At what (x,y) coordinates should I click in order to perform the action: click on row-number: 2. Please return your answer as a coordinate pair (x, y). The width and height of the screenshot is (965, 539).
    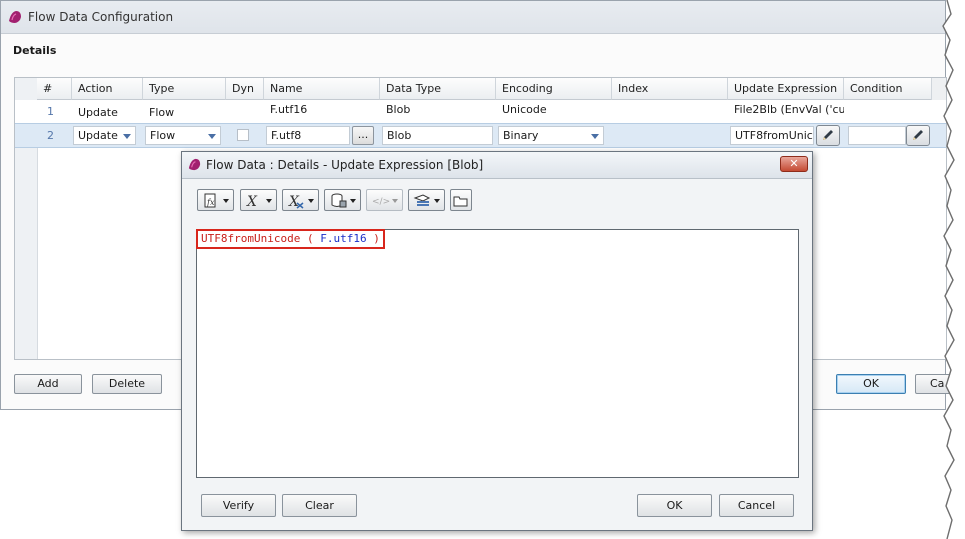
    Looking at the image, I should click on (50, 135).